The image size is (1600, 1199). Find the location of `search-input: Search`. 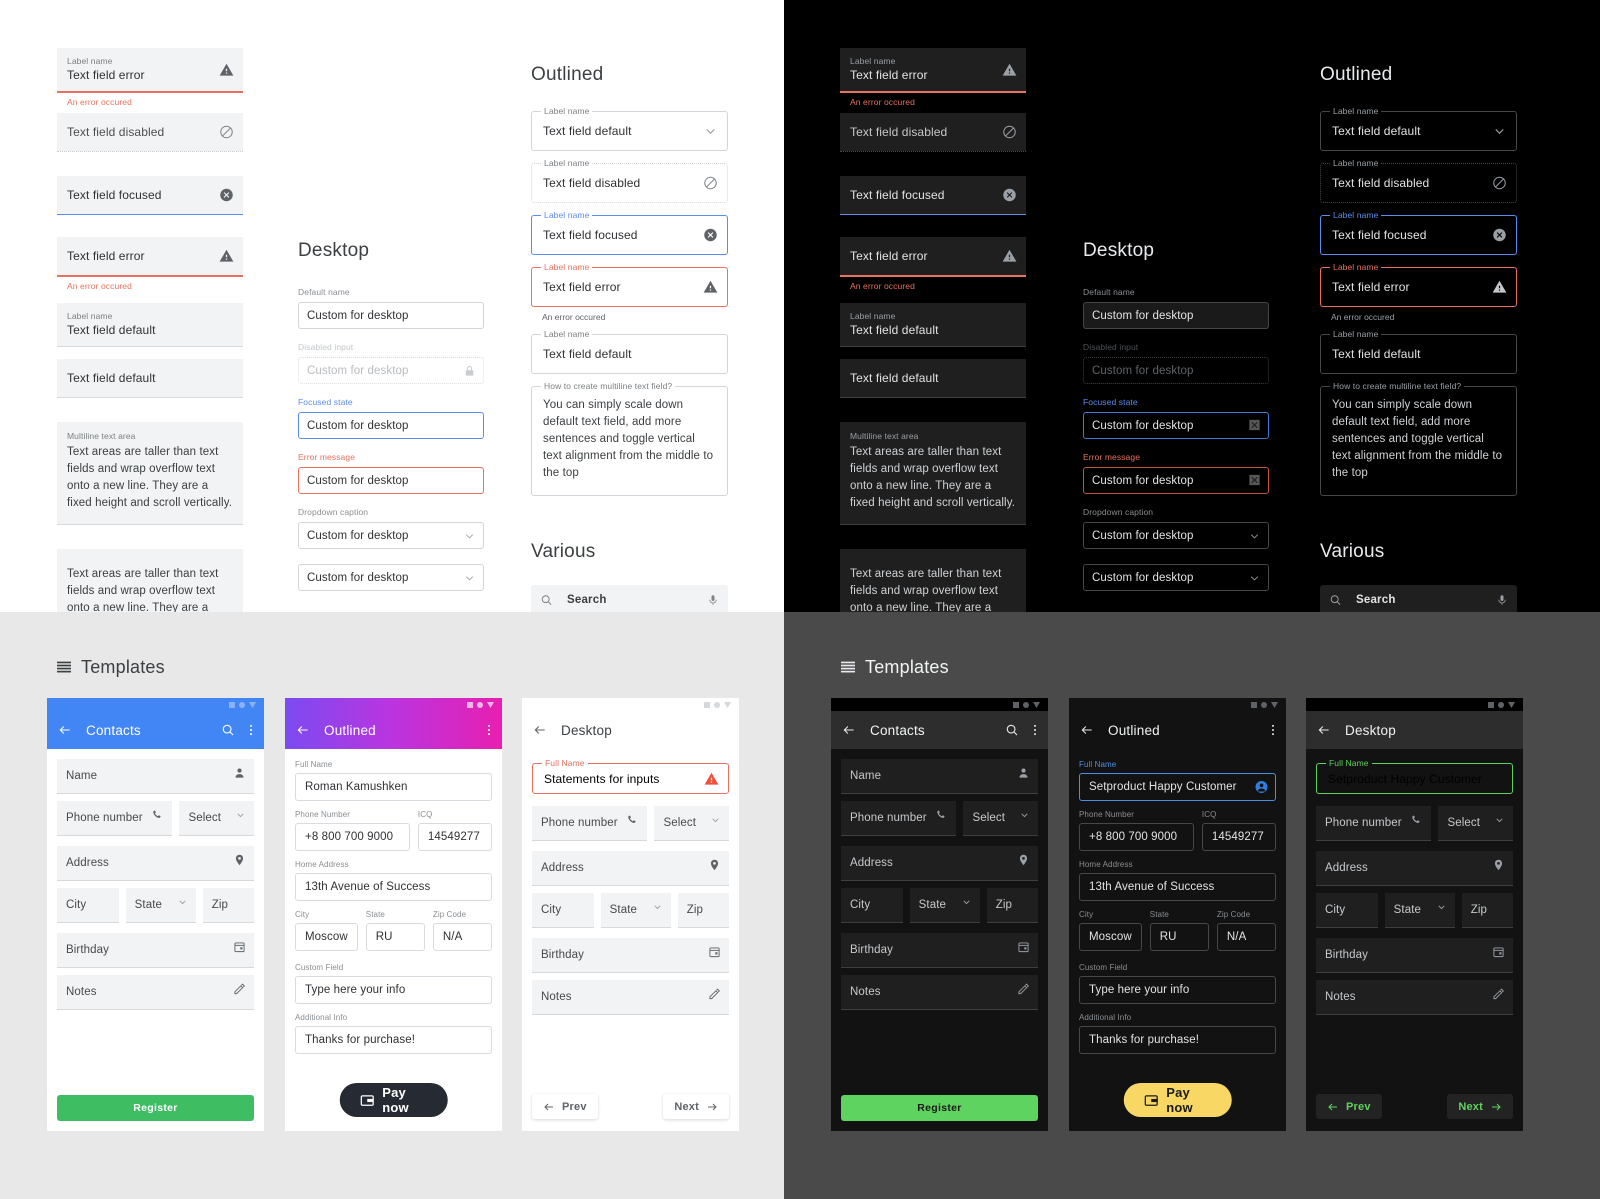

search-input: Search is located at coordinates (629, 598).